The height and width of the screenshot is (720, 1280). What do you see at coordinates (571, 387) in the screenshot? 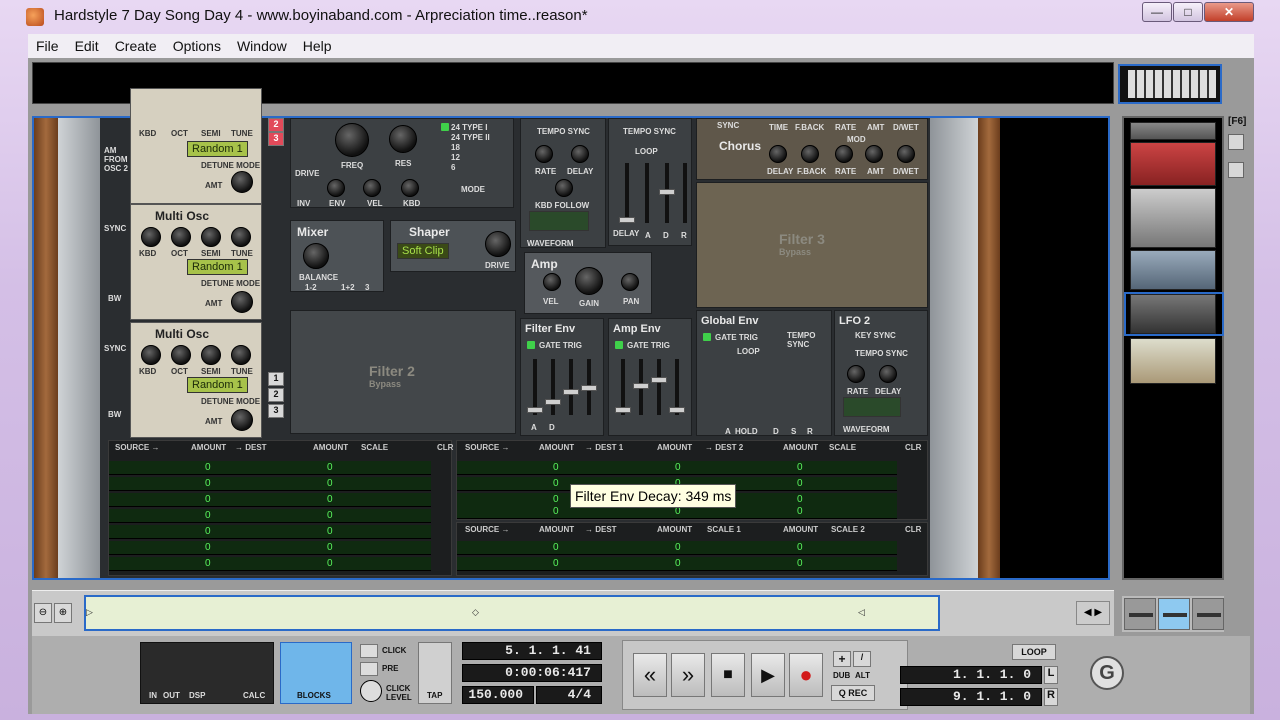
I see `fe-s-fader` at bounding box center [571, 387].